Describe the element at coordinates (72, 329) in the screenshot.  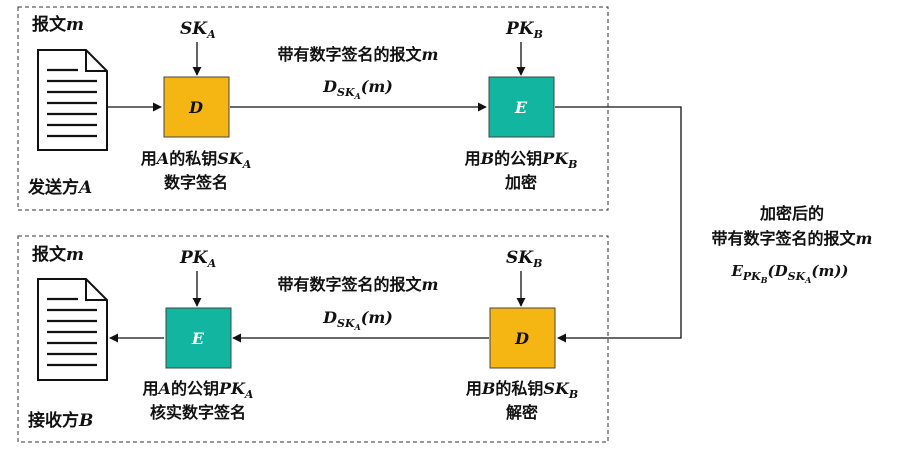
I see `receiver-document-icon` at that location.